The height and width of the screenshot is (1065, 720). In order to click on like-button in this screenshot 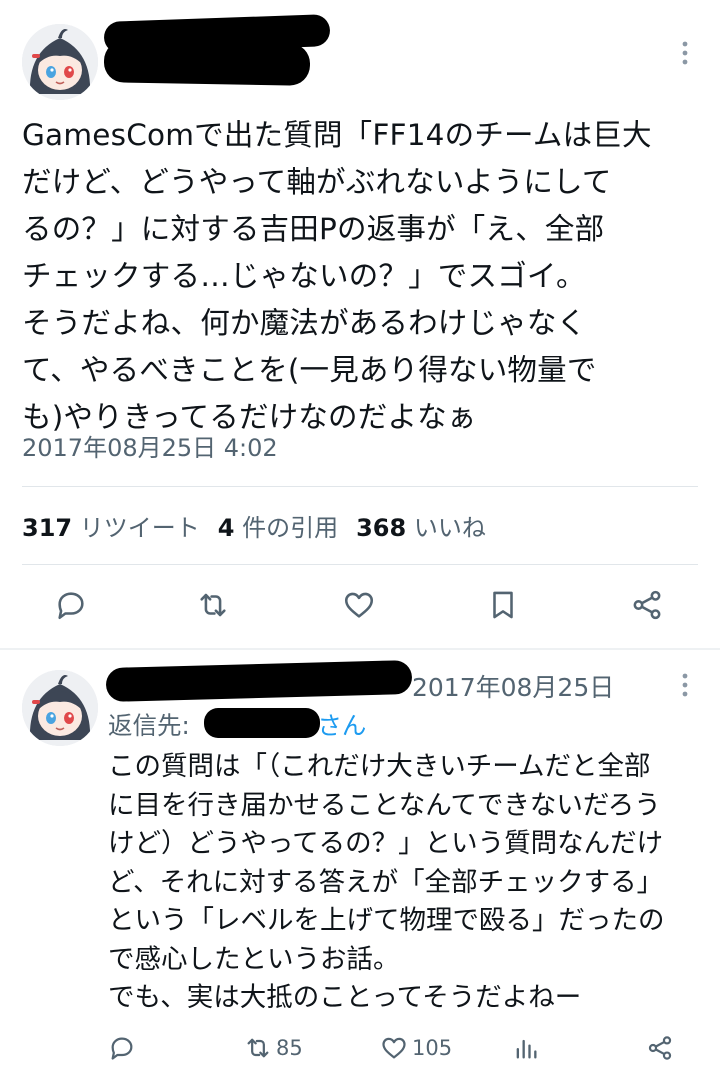, I will do `click(359, 605)`.